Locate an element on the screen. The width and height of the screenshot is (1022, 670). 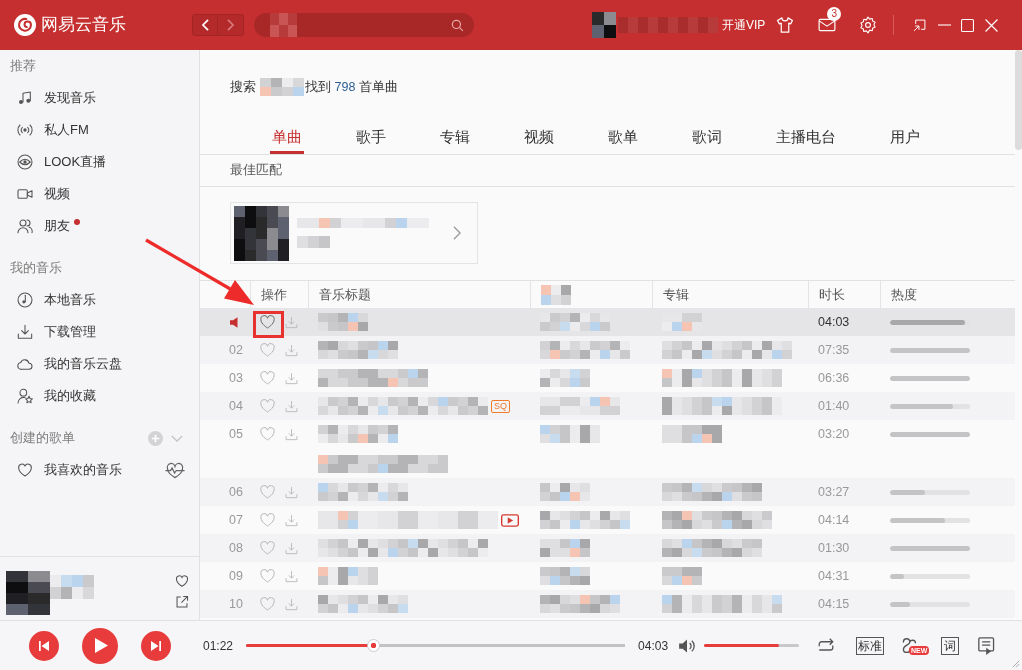
tab: 主播电台 is located at coordinates (806, 139).